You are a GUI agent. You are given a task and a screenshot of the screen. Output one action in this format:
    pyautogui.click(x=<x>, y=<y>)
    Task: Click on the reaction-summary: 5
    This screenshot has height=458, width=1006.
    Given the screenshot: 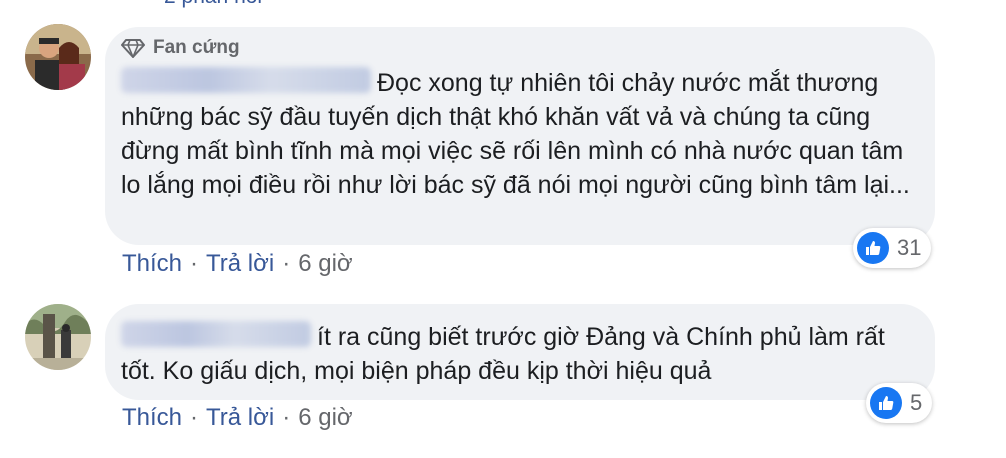 What is the action you would take?
    pyautogui.click(x=899, y=403)
    